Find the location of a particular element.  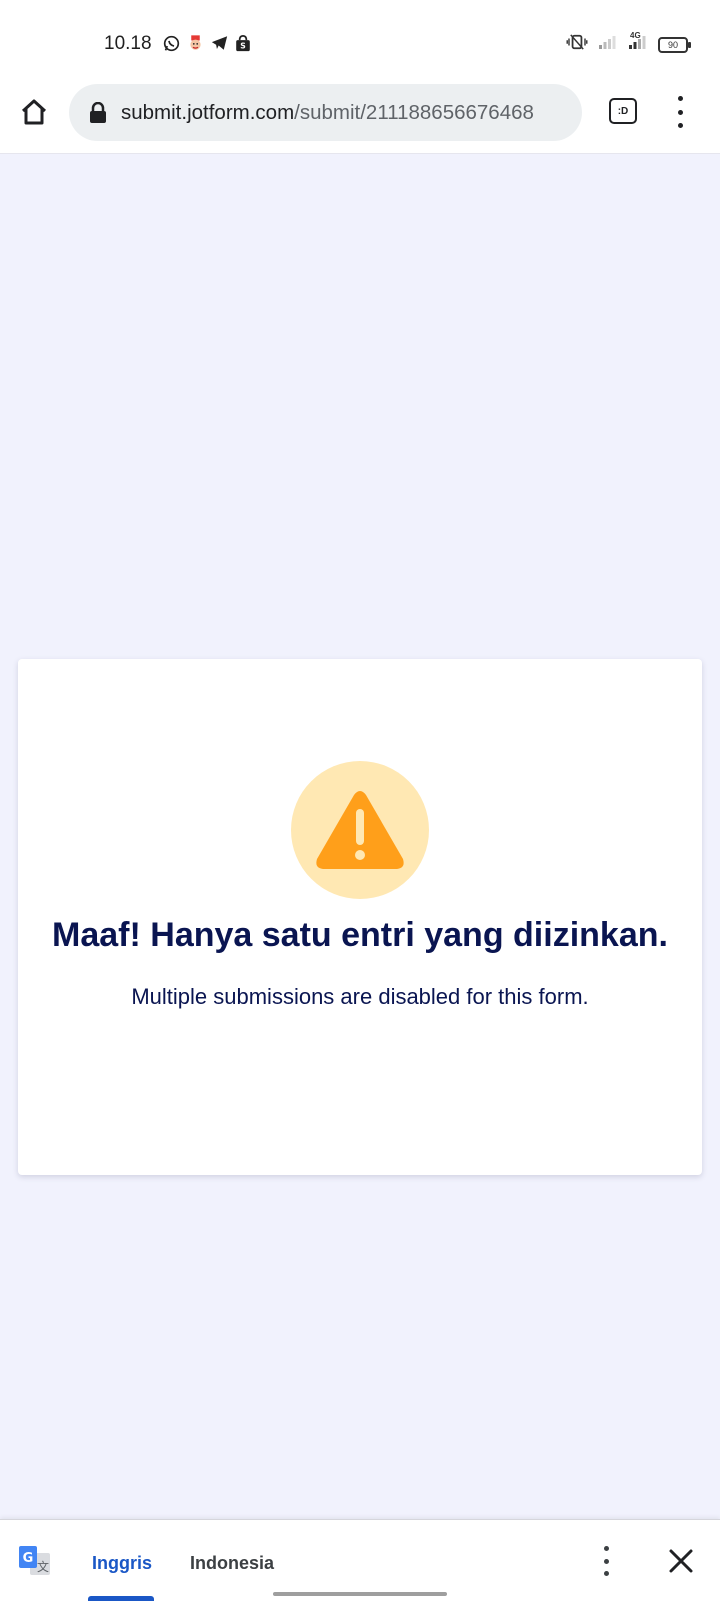

tab-switcher-label: :D is located at coordinates (623, 111).